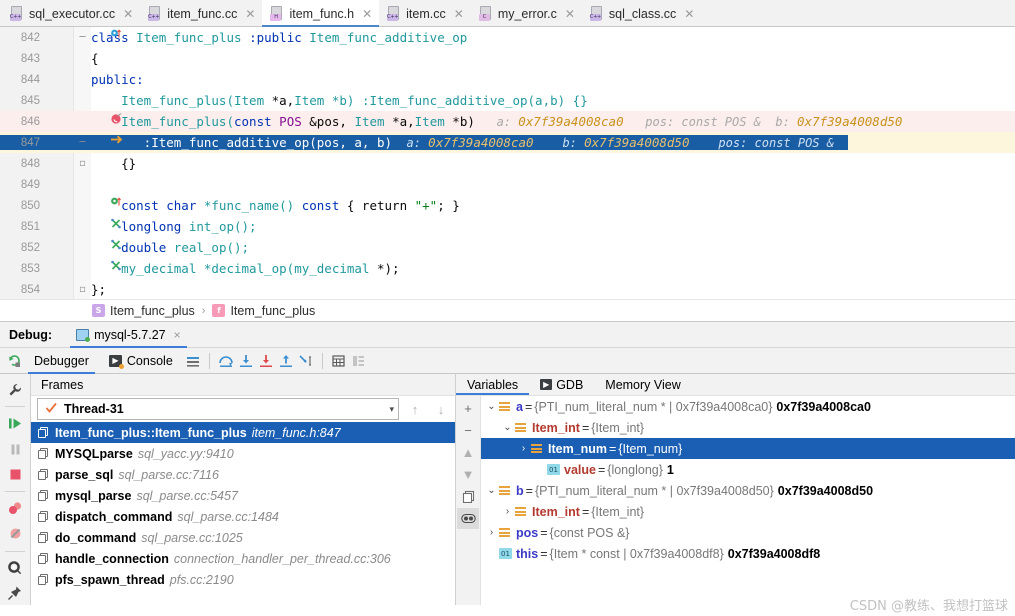 This screenshot has height=616, width=1015. Describe the element at coordinates (641, 13) in the screenshot. I see `tab-sql_class-cc: C++ sql_class.cc ✕` at that location.